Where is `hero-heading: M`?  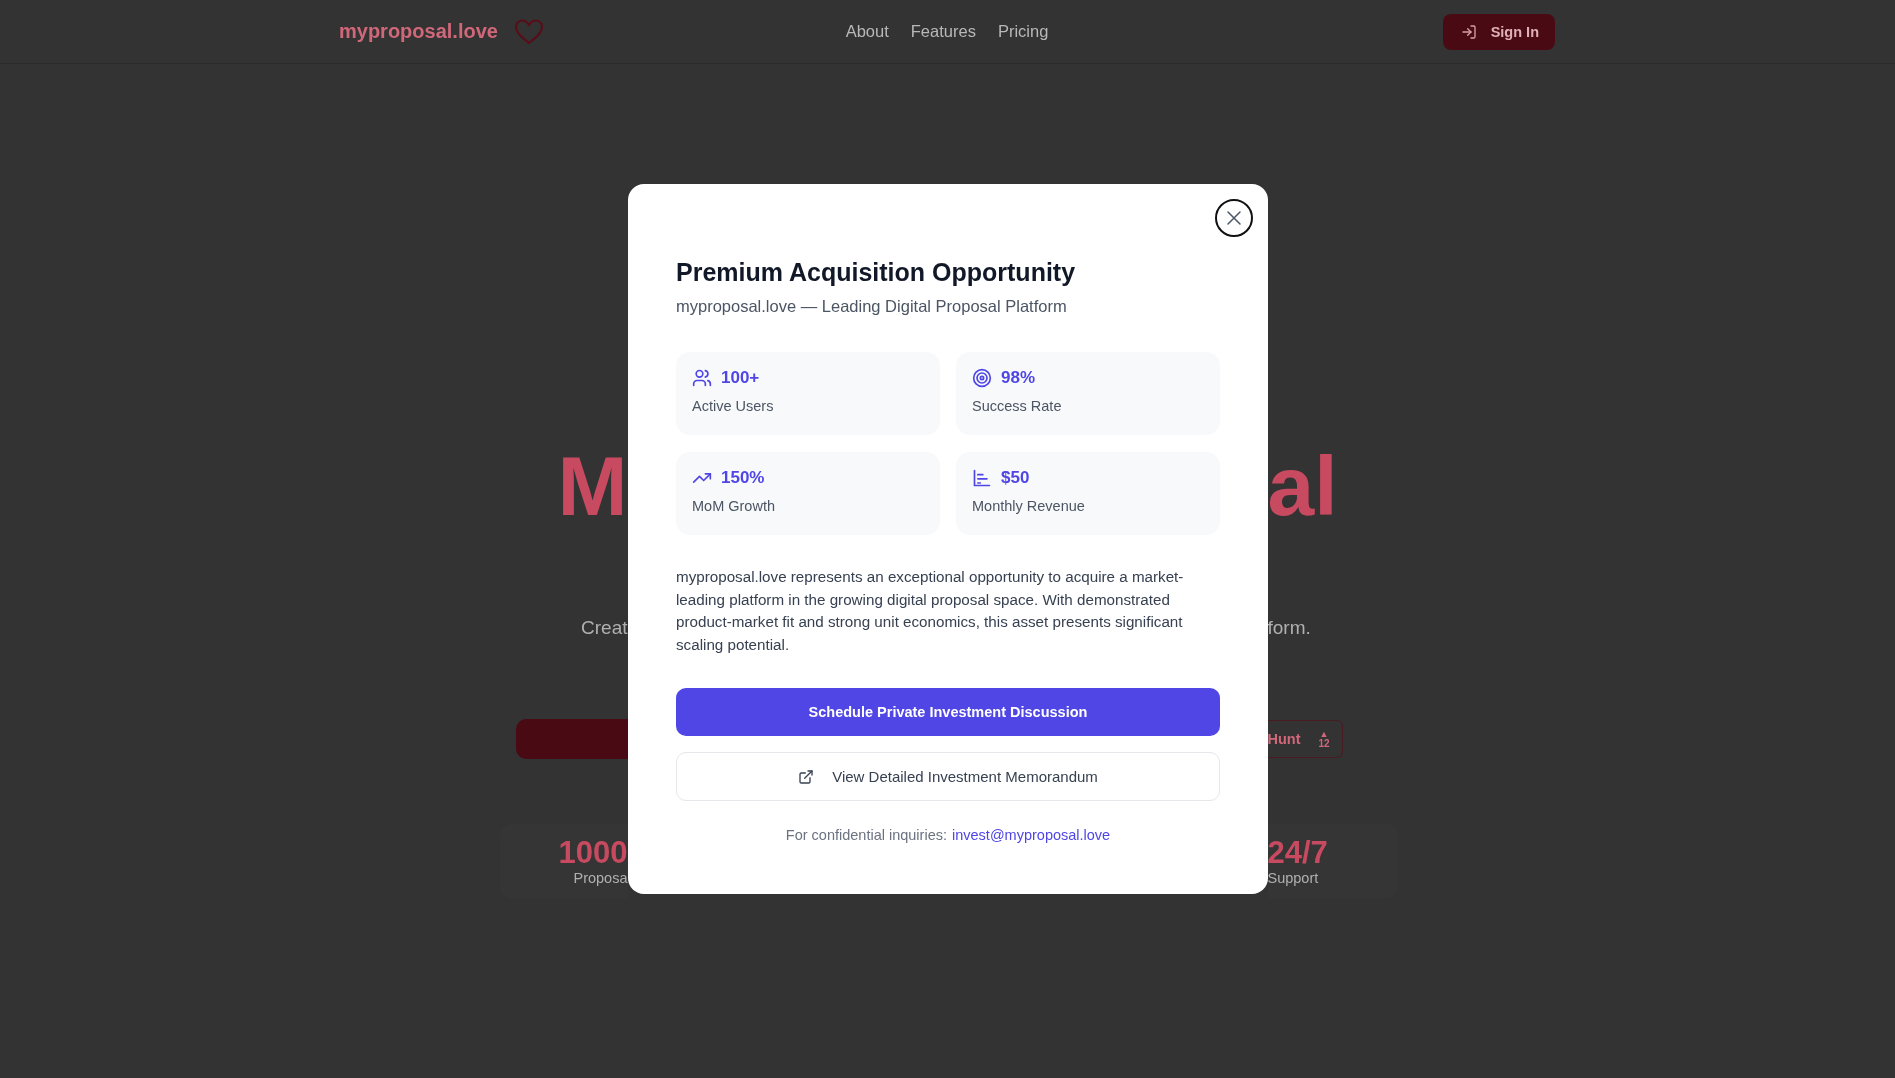
hero-heading: M is located at coordinates (592, 486).